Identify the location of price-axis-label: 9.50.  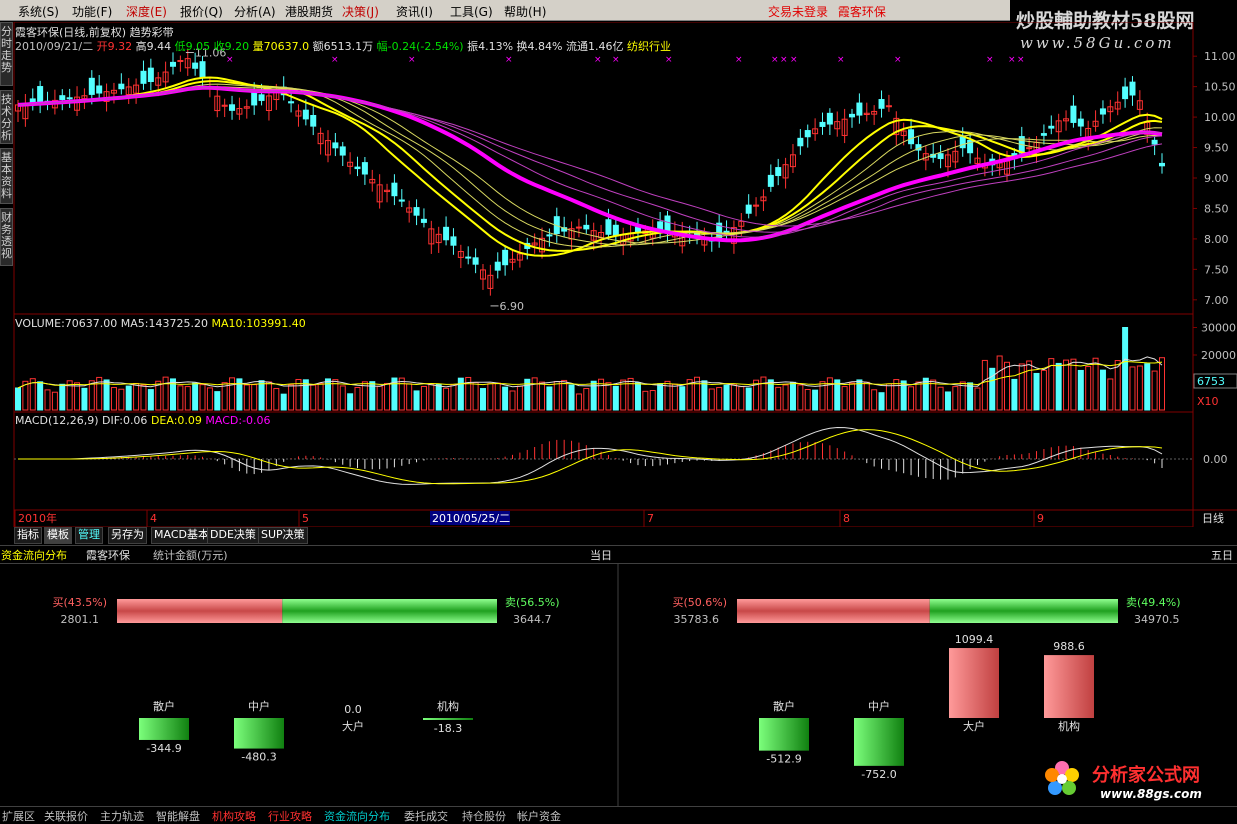
(1216, 148).